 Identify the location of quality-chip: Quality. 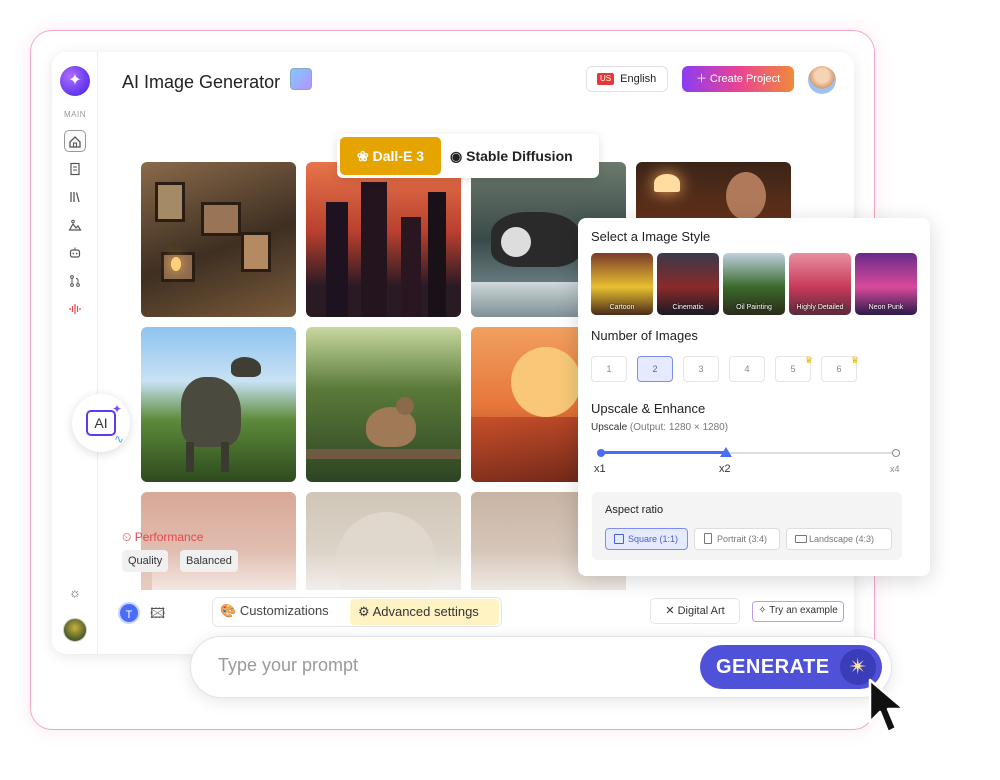
(145, 561).